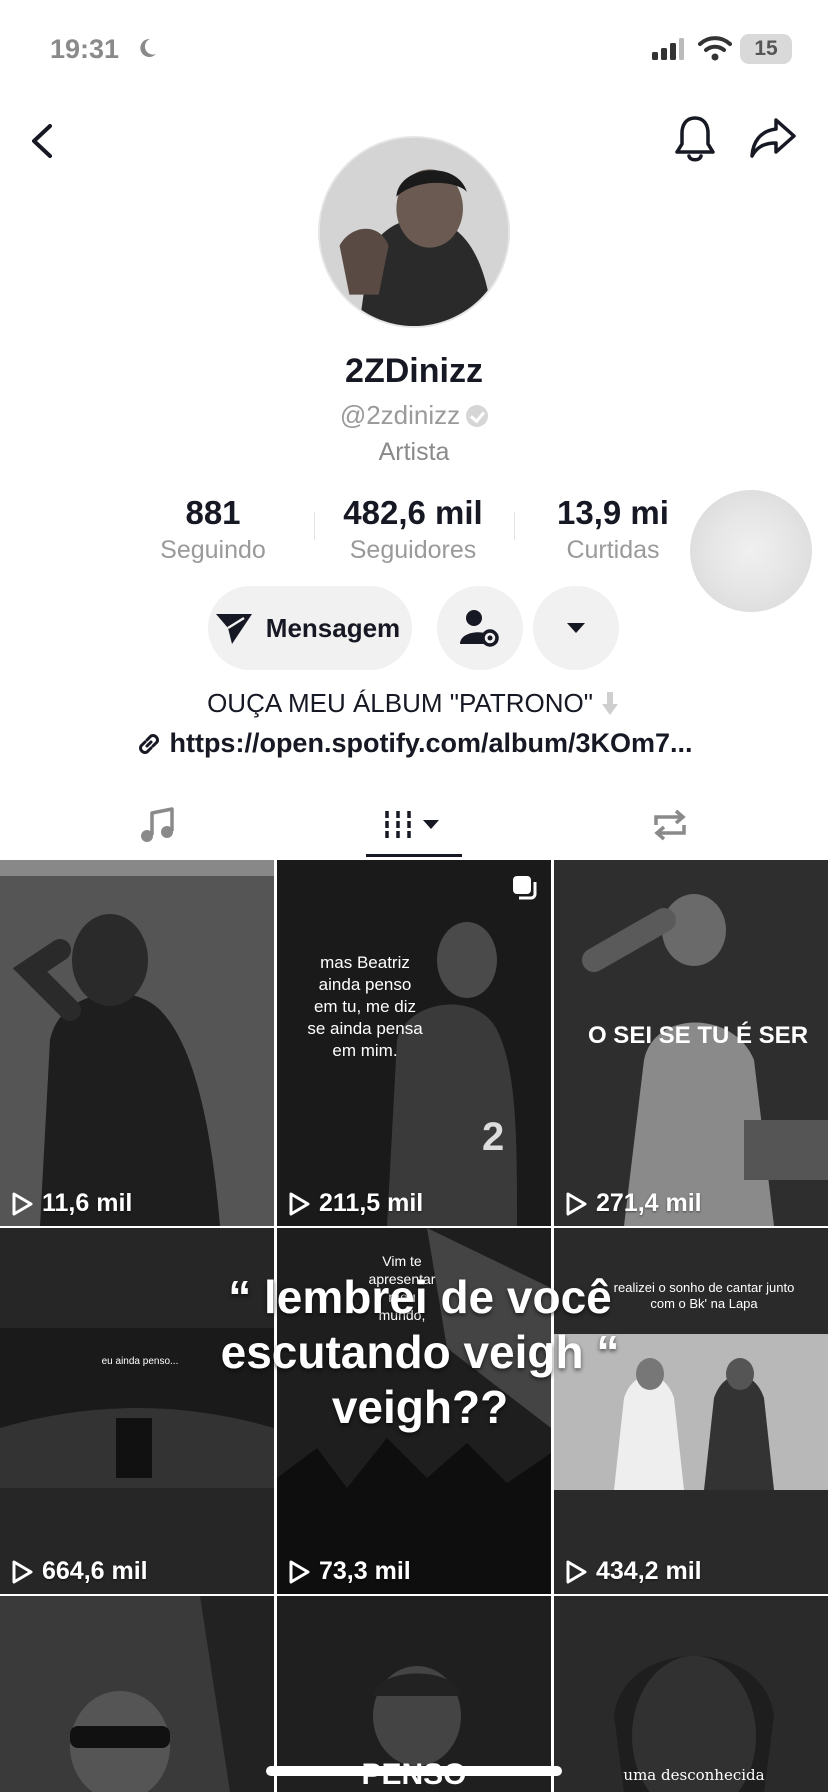 The height and width of the screenshot is (1792, 828). What do you see at coordinates (698, 1035) in the screenshot?
I see `video-caption: O SEI SE TU É SER` at bounding box center [698, 1035].